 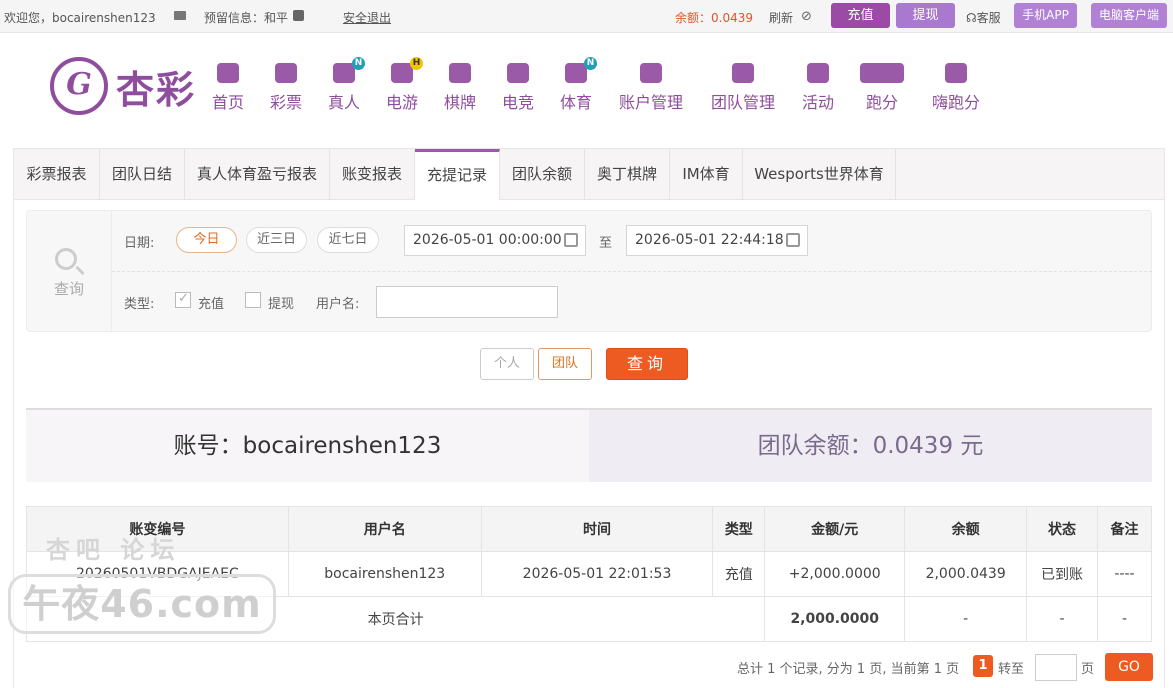 I want to click on col-time: 时间, so click(x=597, y=529).